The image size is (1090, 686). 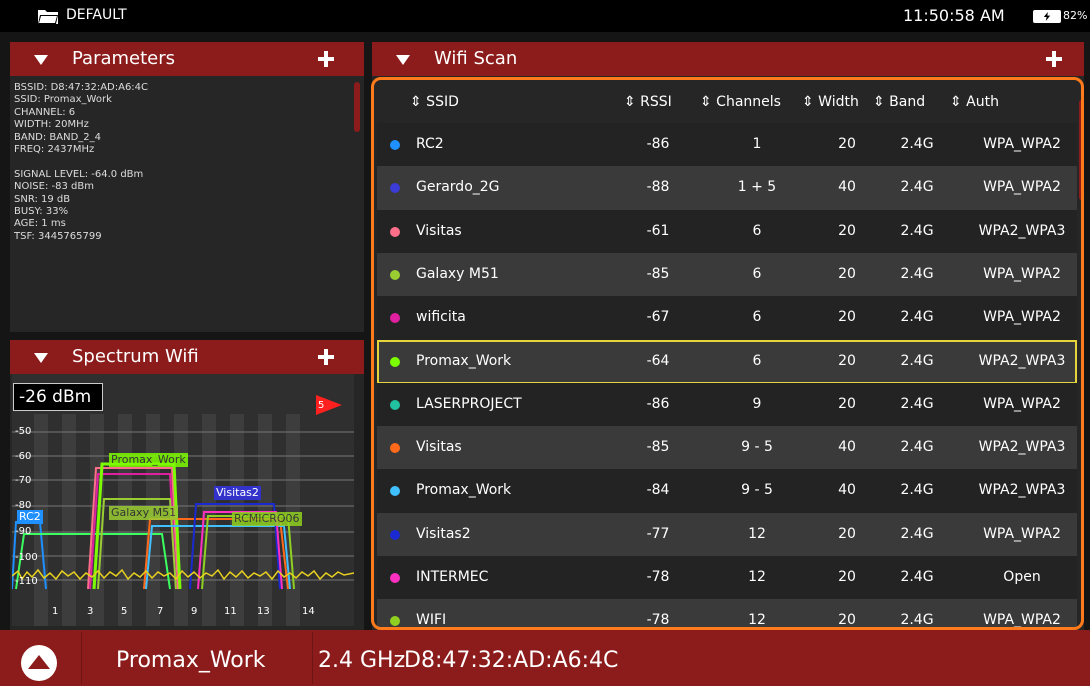 What do you see at coordinates (23, 531) in the screenshot?
I see `db-label: -90` at bounding box center [23, 531].